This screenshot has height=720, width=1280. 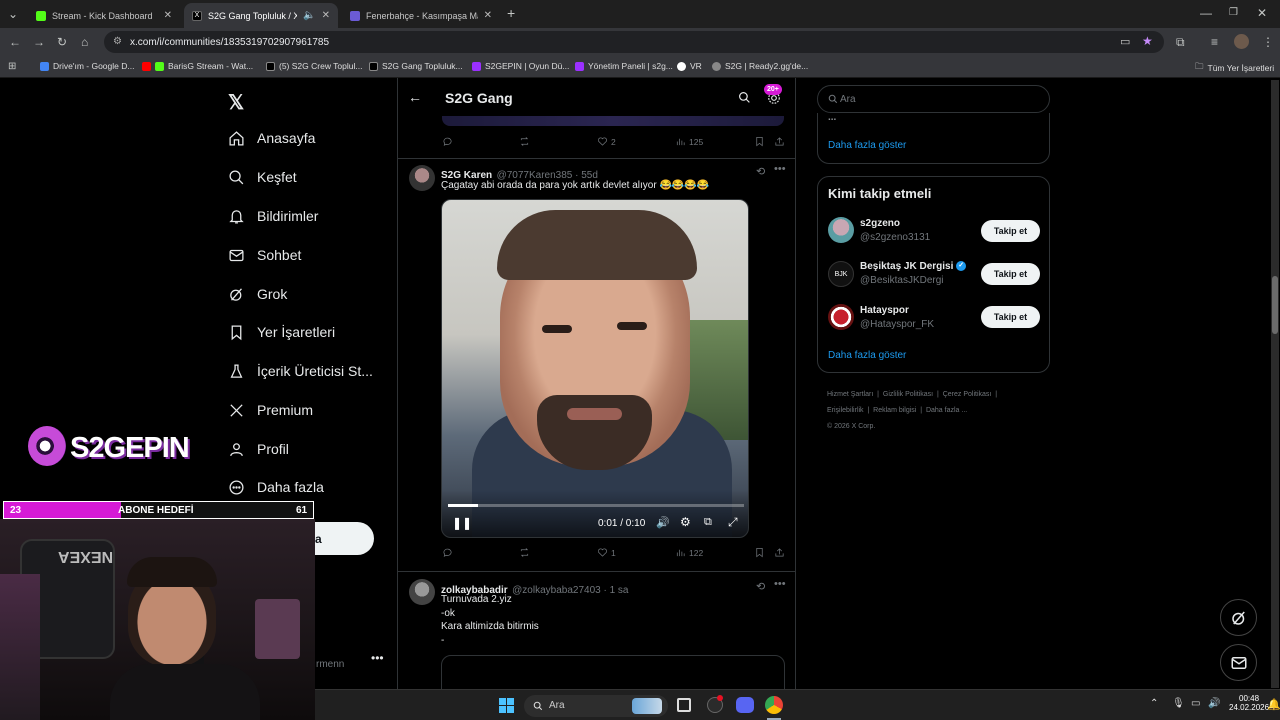 I want to click on suggestion-name-wrap: Beşiktaş JK Dergisi ✓, so click(x=913, y=266).